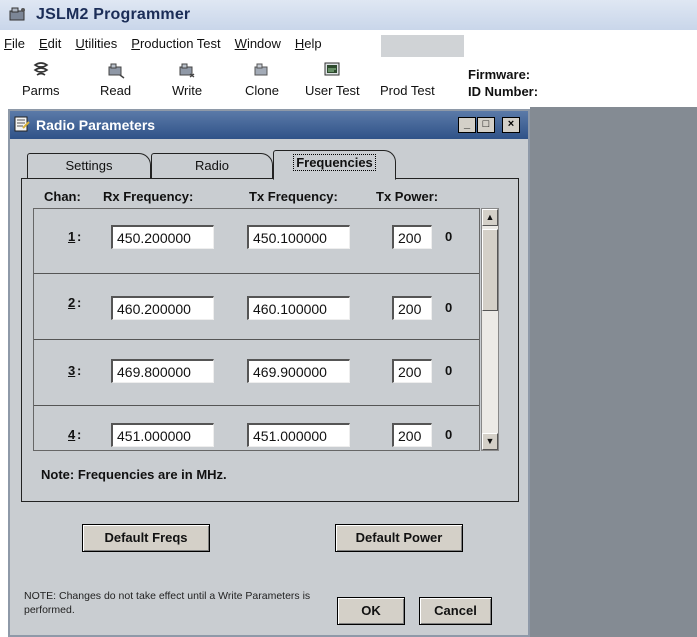 The image size is (697, 637). What do you see at coordinates (162, 371) in the screenshot?
I see `rx-frequency-field: 469.800000` at bounding box center [162, 371].